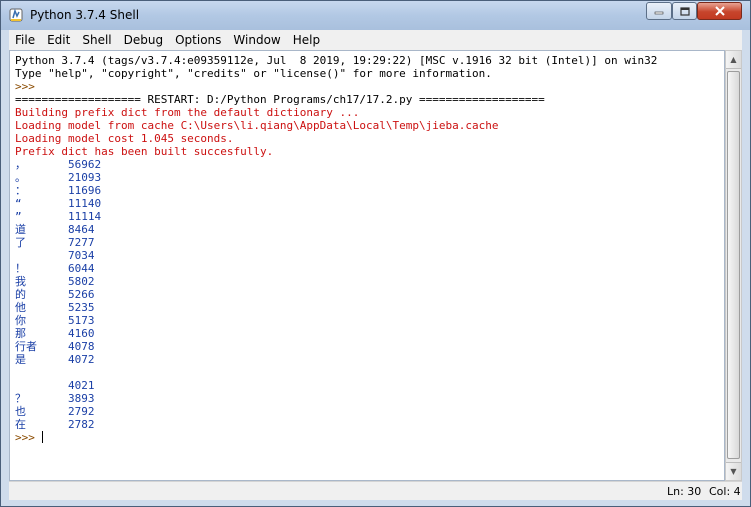 Image resolution: width=751 pixels, height=507 pixels. Describe the element at coordinates (58, 216) in the screenshot. I see `result-line: ” 11114` at that location.